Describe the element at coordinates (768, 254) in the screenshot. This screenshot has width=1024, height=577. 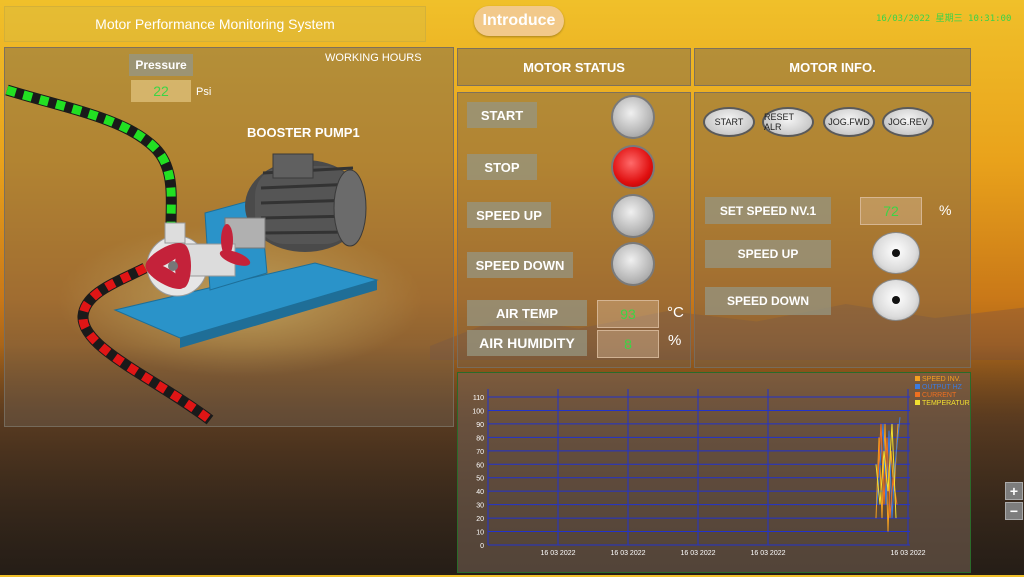
I see `info-speed-up-label: SPEED UP` at that location.